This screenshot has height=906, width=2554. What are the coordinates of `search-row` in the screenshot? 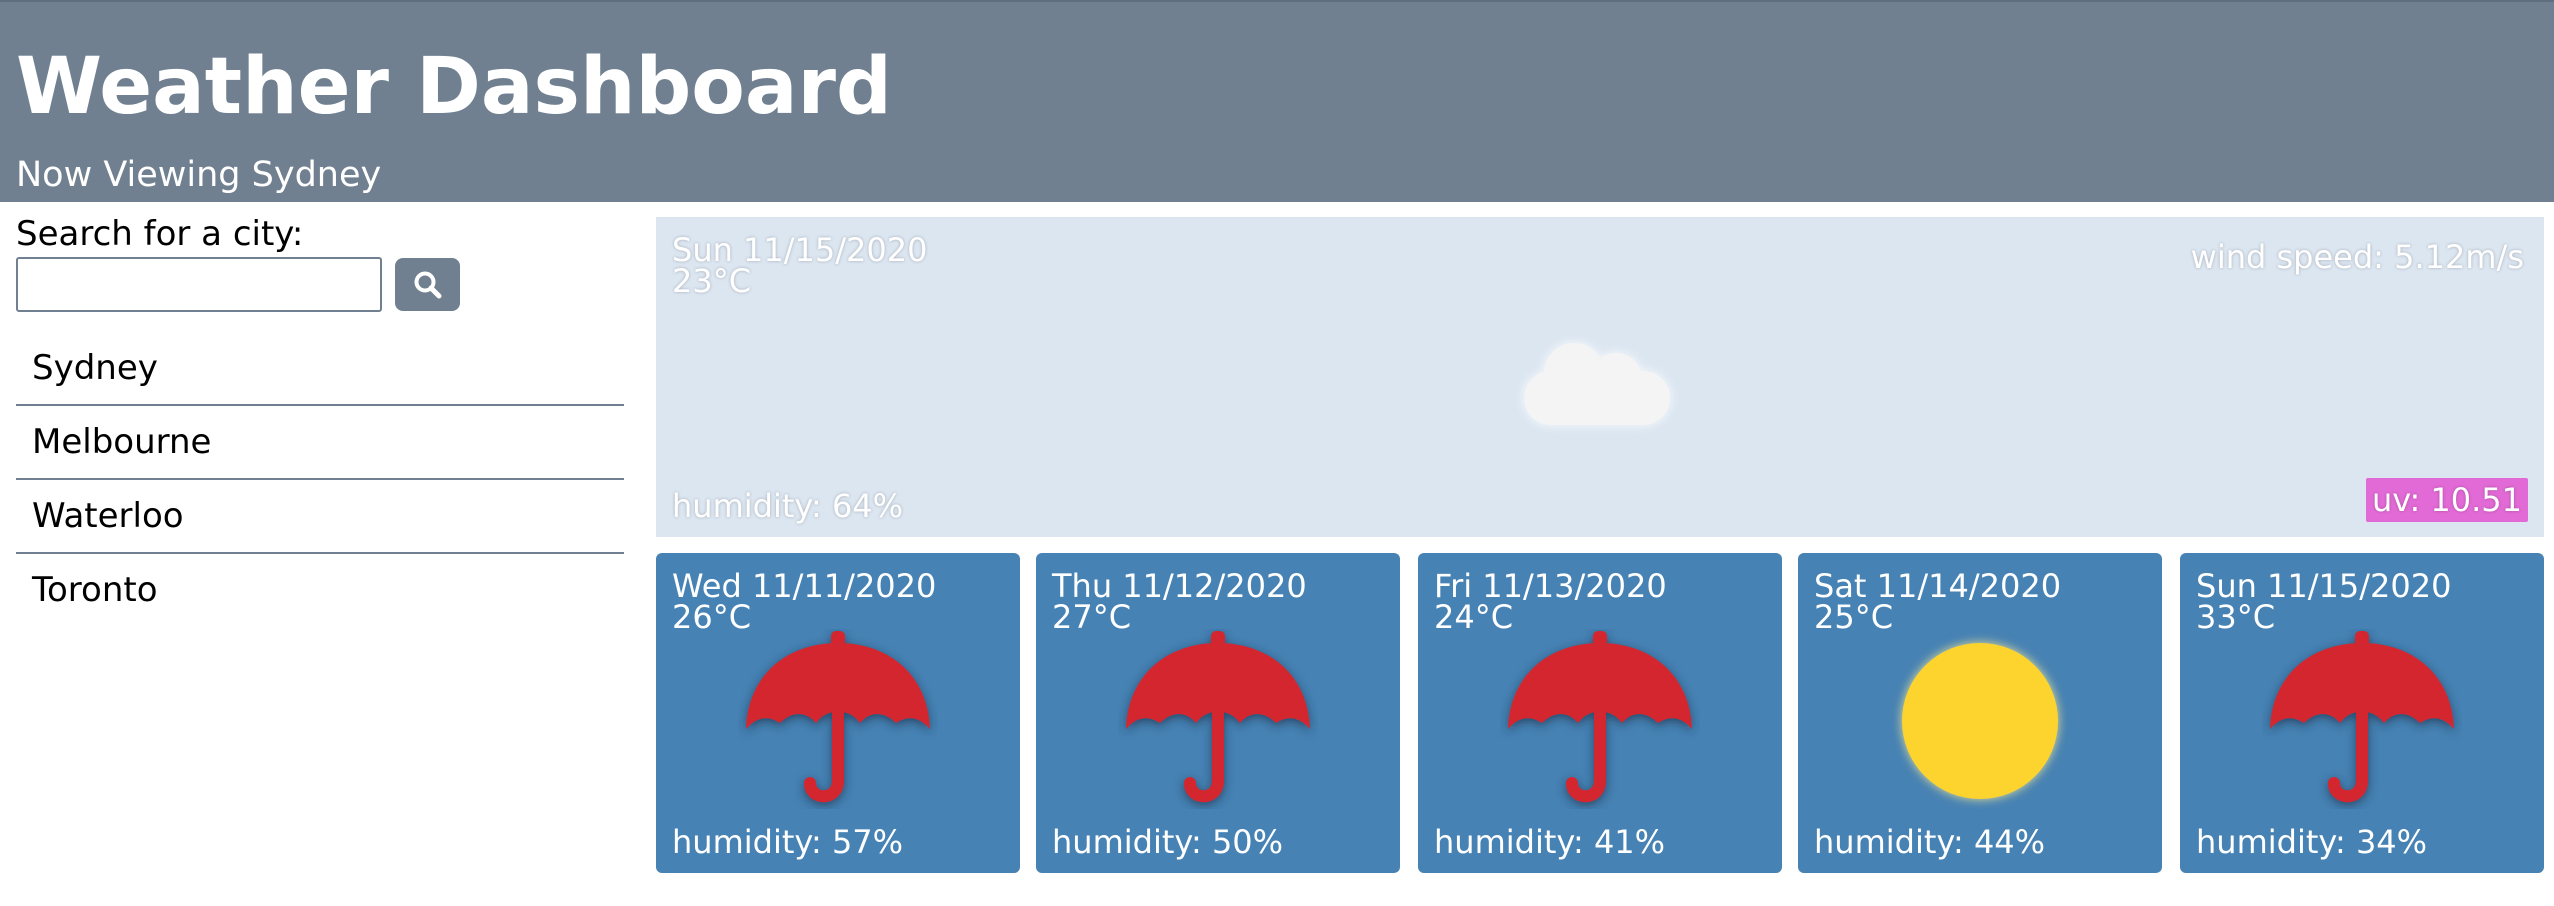 It's located at (320, 286).